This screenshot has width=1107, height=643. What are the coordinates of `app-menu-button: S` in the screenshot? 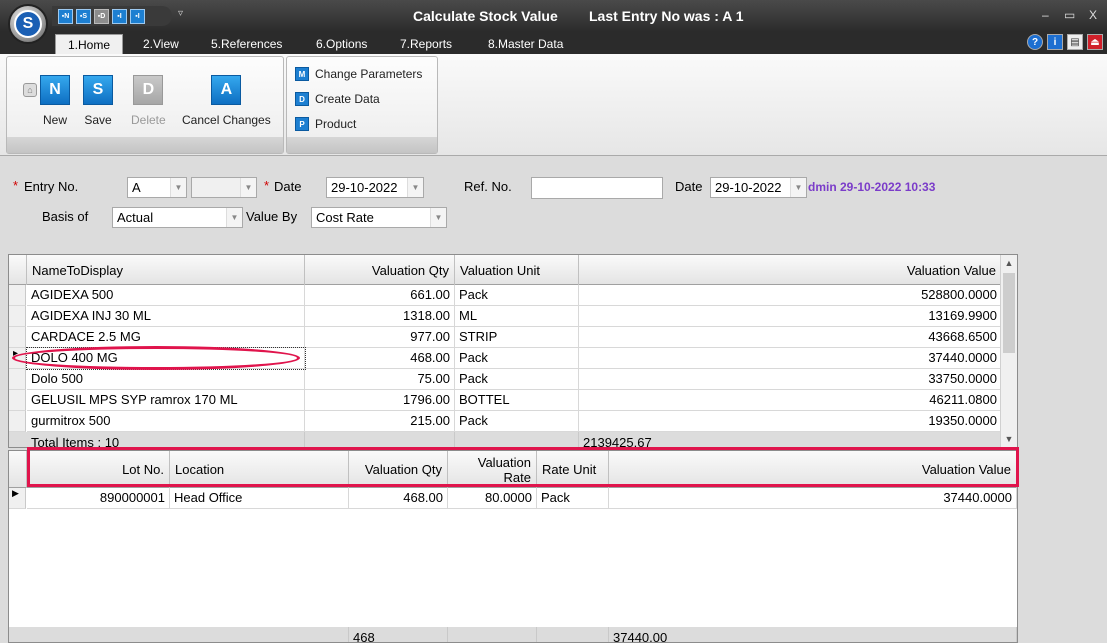 It's located at (28, 24).